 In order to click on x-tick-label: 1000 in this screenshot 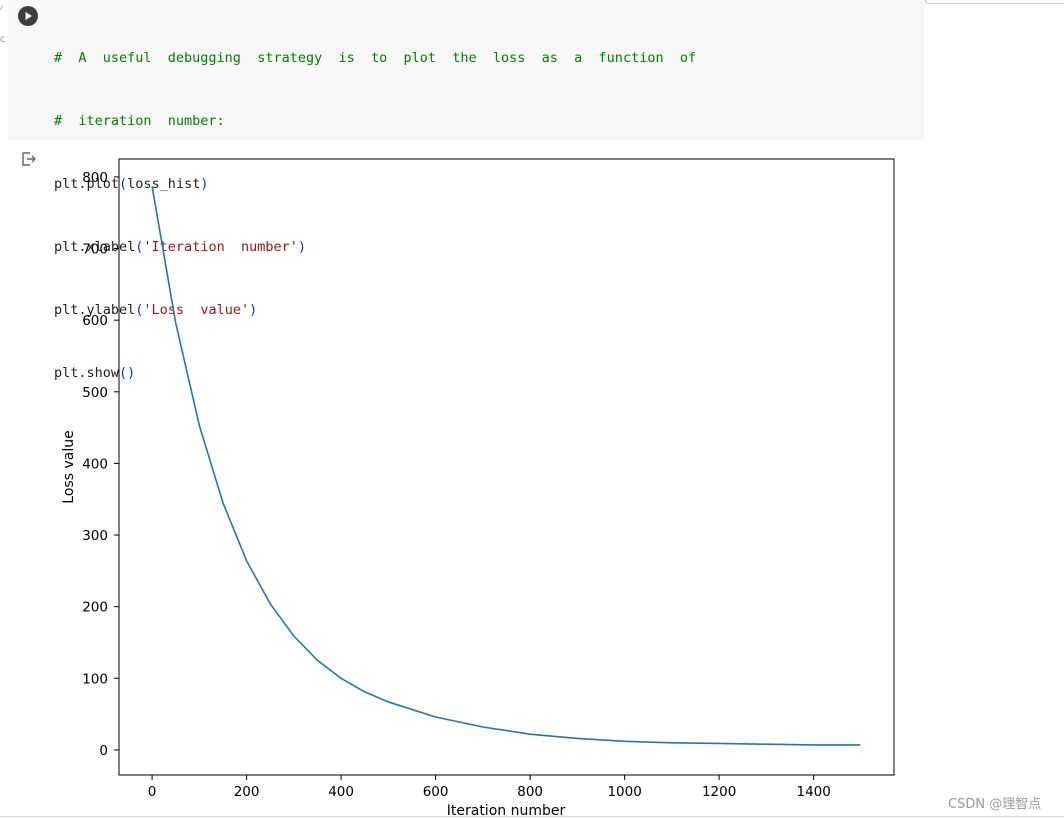, I will do `click(624, 792)`.